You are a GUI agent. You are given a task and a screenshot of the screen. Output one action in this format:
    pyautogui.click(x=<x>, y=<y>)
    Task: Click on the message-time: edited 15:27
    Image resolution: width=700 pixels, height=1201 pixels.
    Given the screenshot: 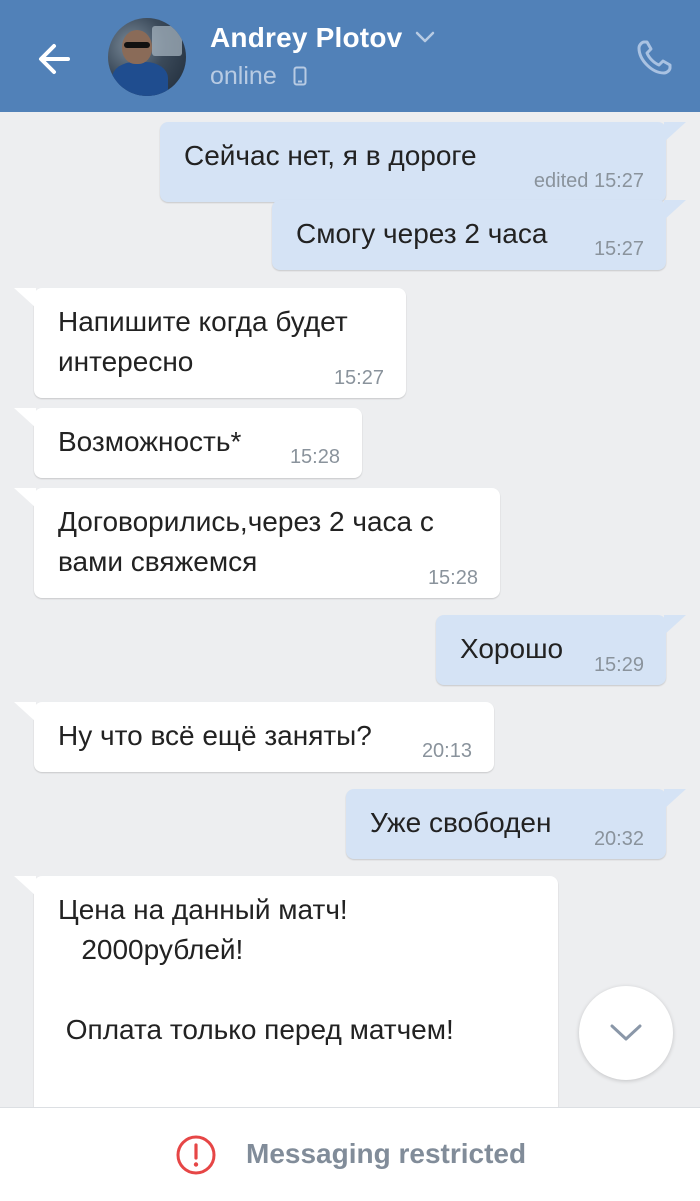 What is the action you would take?
    pyautogui.click(x=588, y=181)
    